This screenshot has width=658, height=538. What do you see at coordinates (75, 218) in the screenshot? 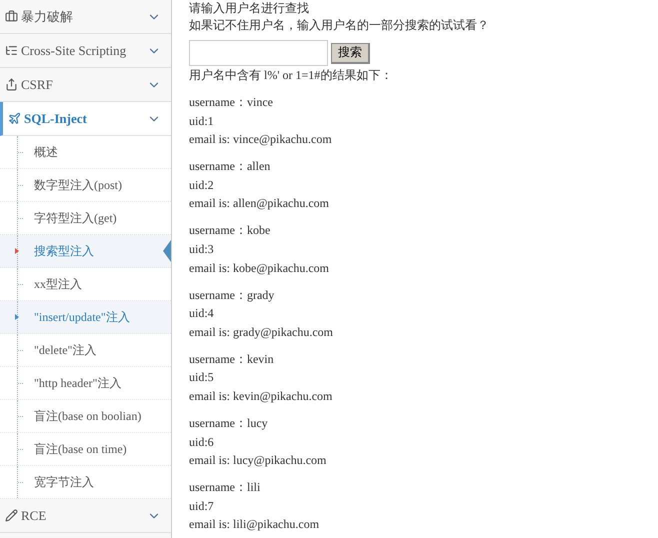
I see `submenu-label: 字符型注入(get)` at bounding box center [75, 218].